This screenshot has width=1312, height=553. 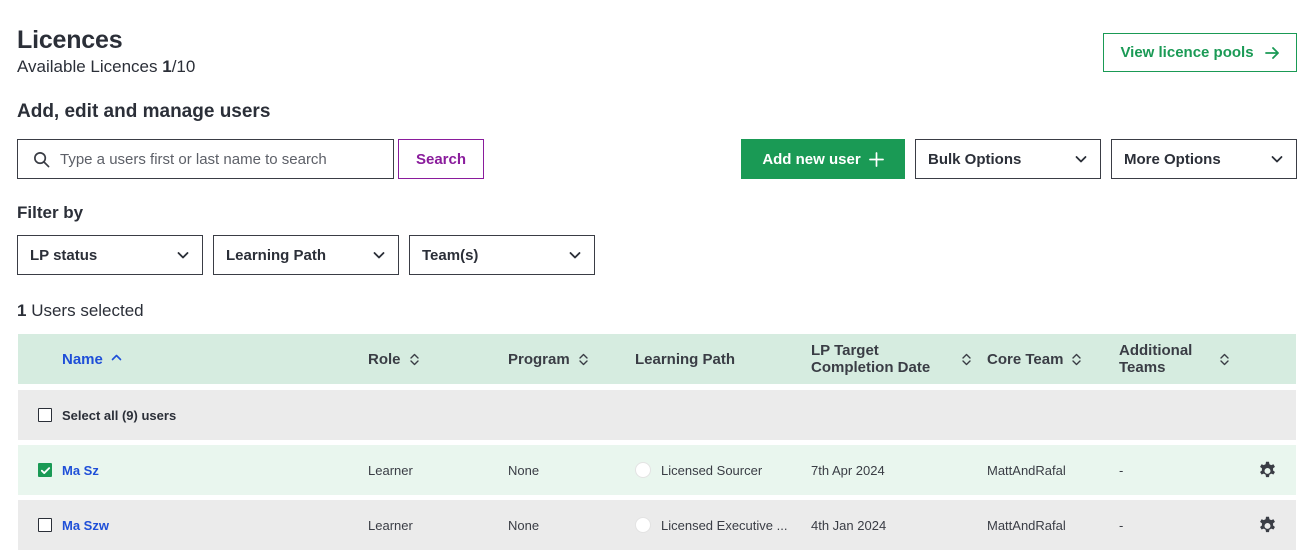 I want to click on available-licences: Available Licences 1/10, so click(x=106, y=67).